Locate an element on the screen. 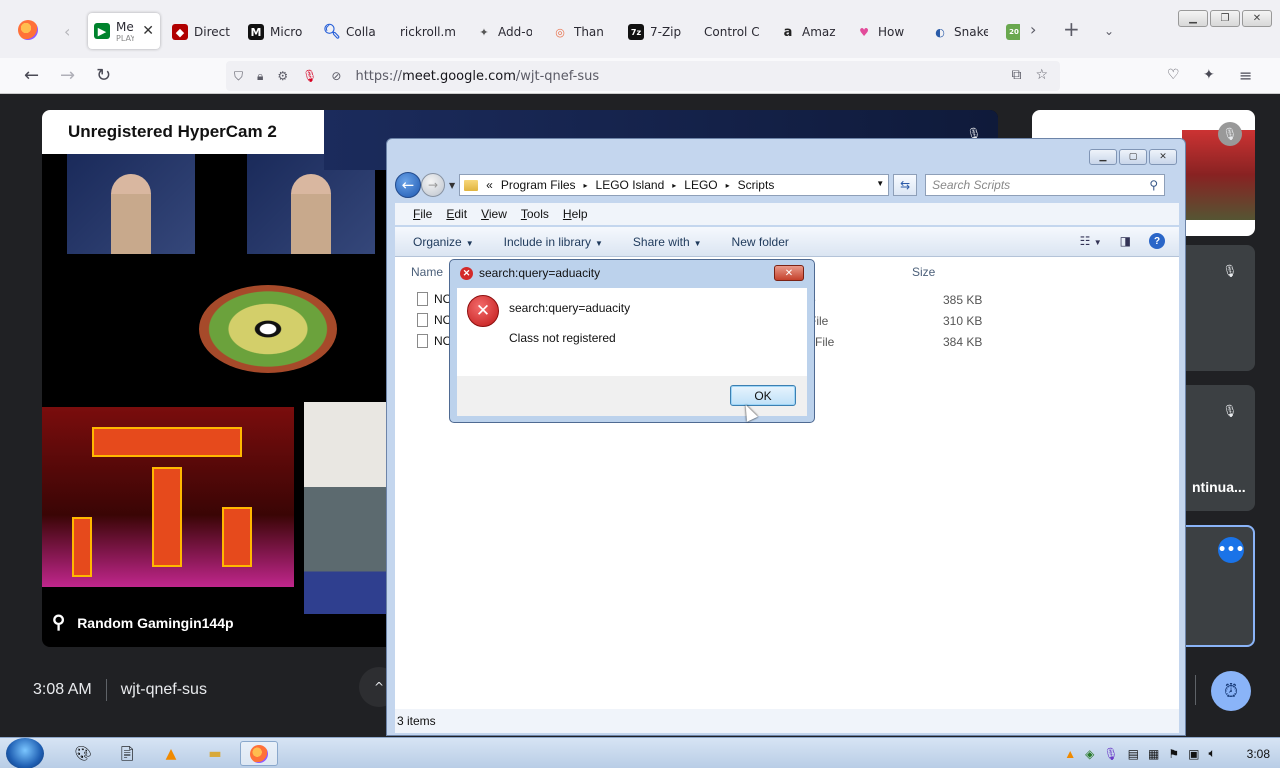 The height and width of the screenshot is (768, 1280). tab-scroll-left-icon: ‹ is located at coordinates (67, 31).